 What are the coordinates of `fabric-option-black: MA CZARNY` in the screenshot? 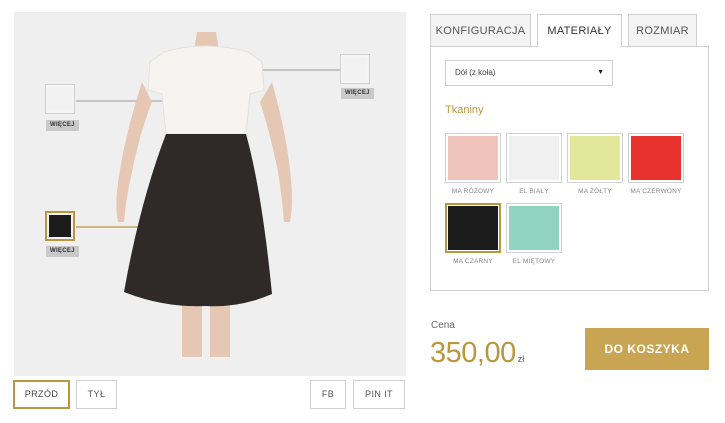 It's located at (473, 234).